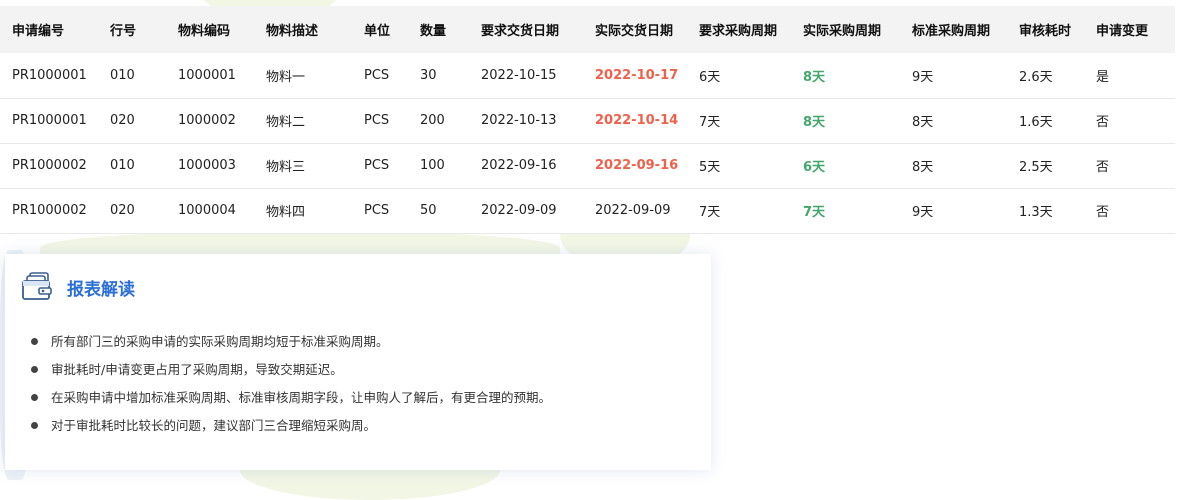  Describe the element at coordinates (633, 210) in the screenshot. I see `cell-actual-delivery-date: 2022-09-09` at that location.